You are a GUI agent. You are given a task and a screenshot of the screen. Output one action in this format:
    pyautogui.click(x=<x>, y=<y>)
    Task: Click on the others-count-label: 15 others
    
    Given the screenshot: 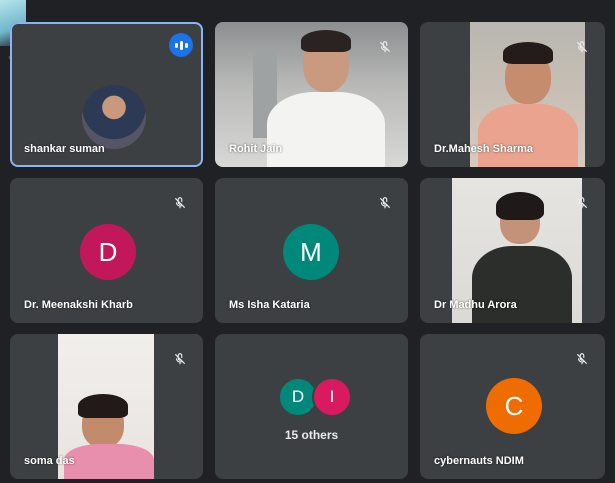 What is the action you would take?
    pyautogui.click(x=311, y=435)
    